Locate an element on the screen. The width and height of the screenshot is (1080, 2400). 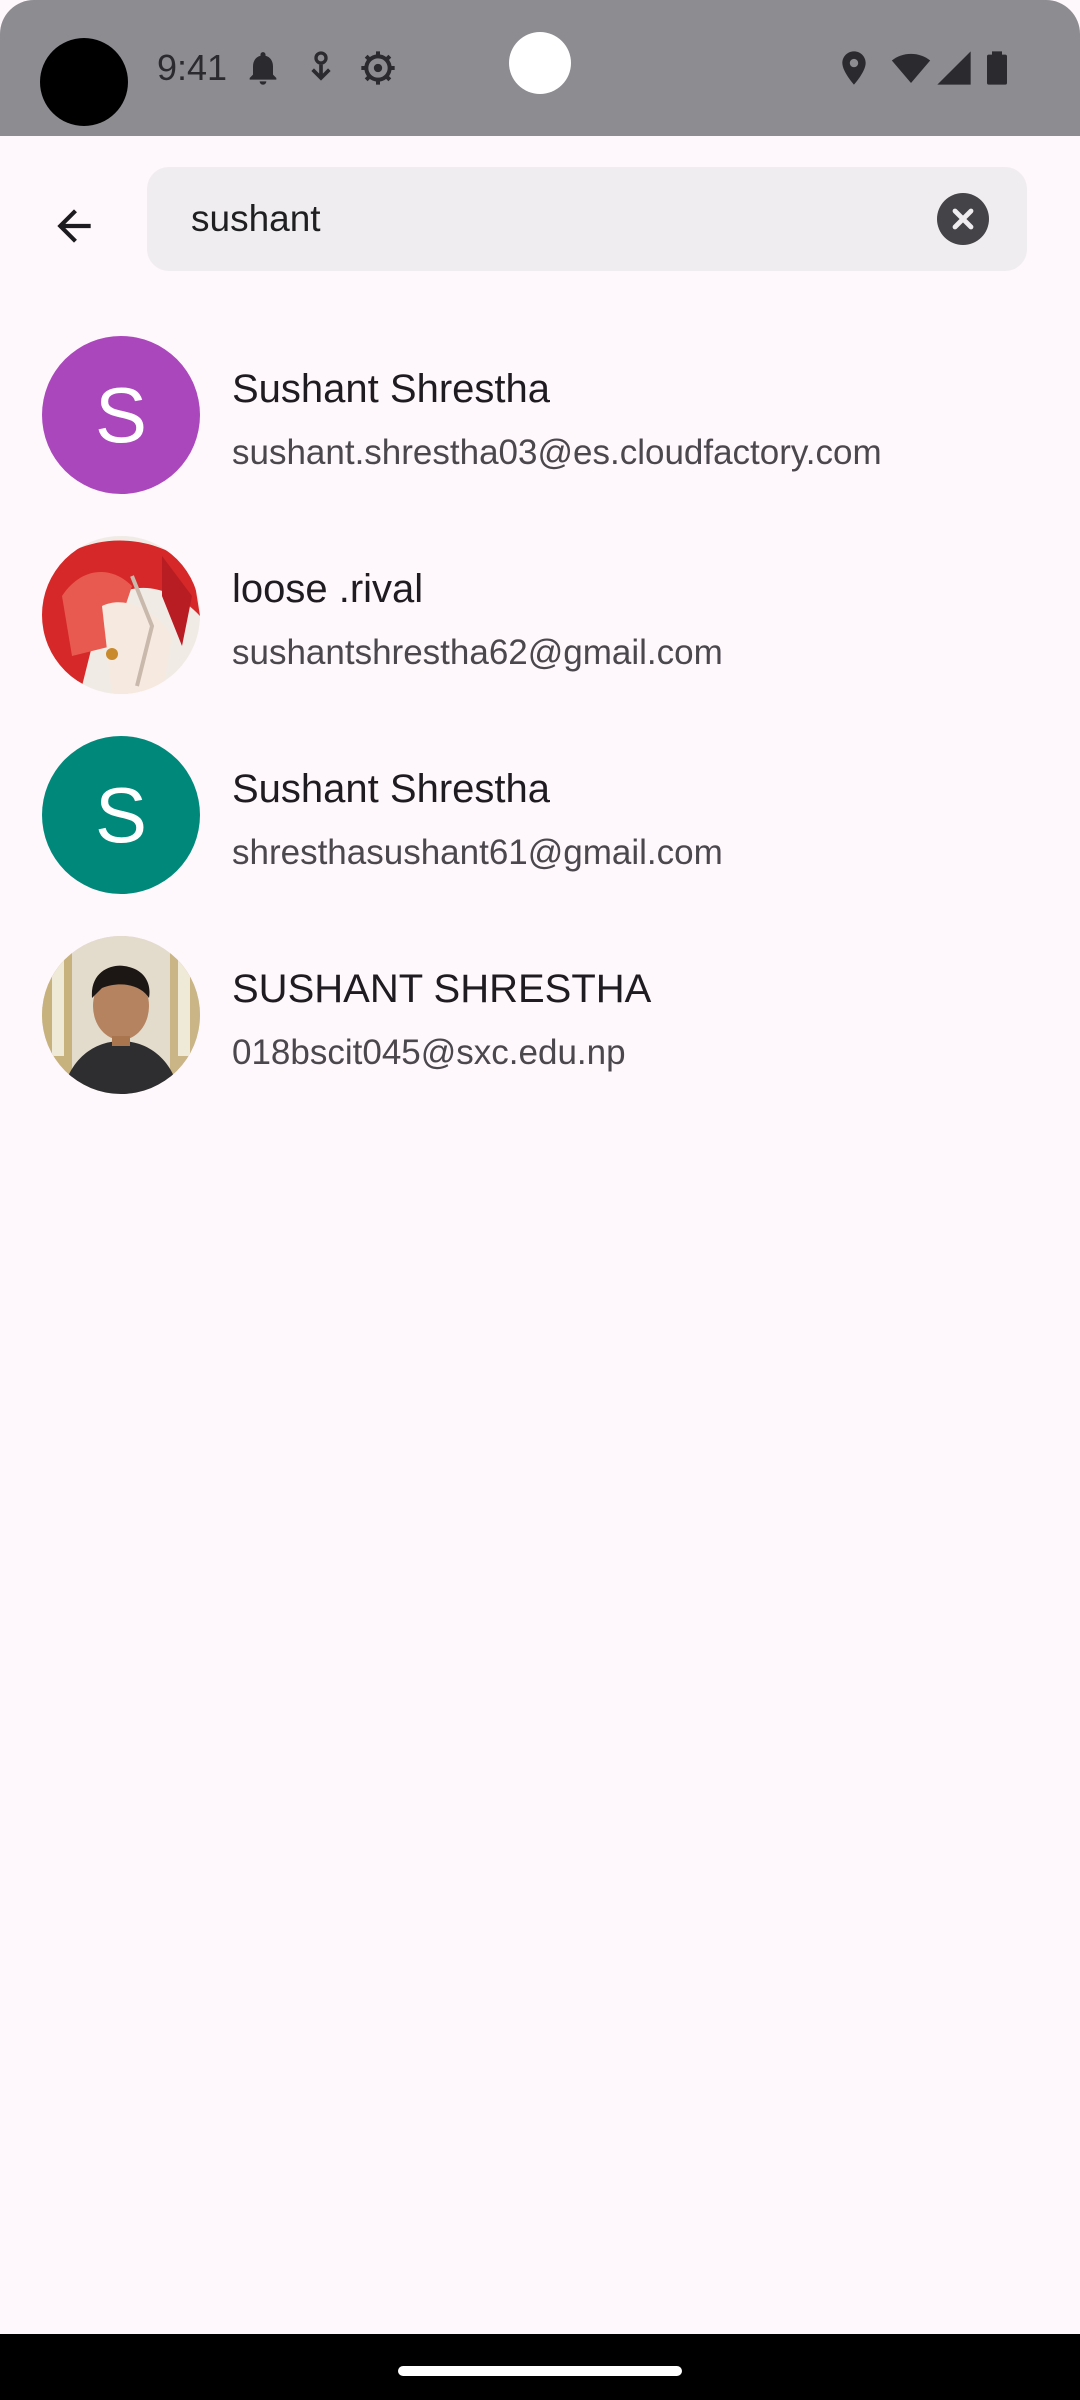
search-bar is located at coordinates (587, 219).